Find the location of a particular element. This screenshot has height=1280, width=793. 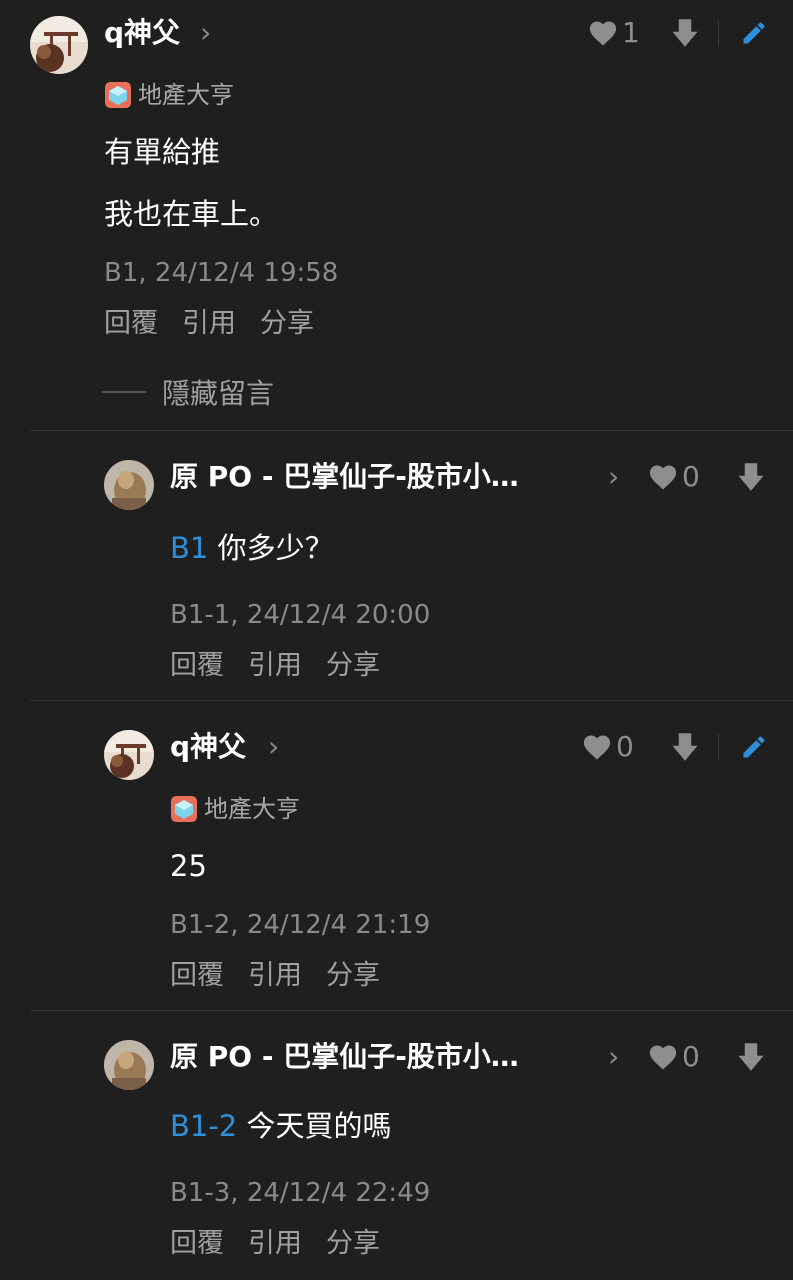

hide-comments-toggle: 隱藏留言 is located at coordinates (188, 392).